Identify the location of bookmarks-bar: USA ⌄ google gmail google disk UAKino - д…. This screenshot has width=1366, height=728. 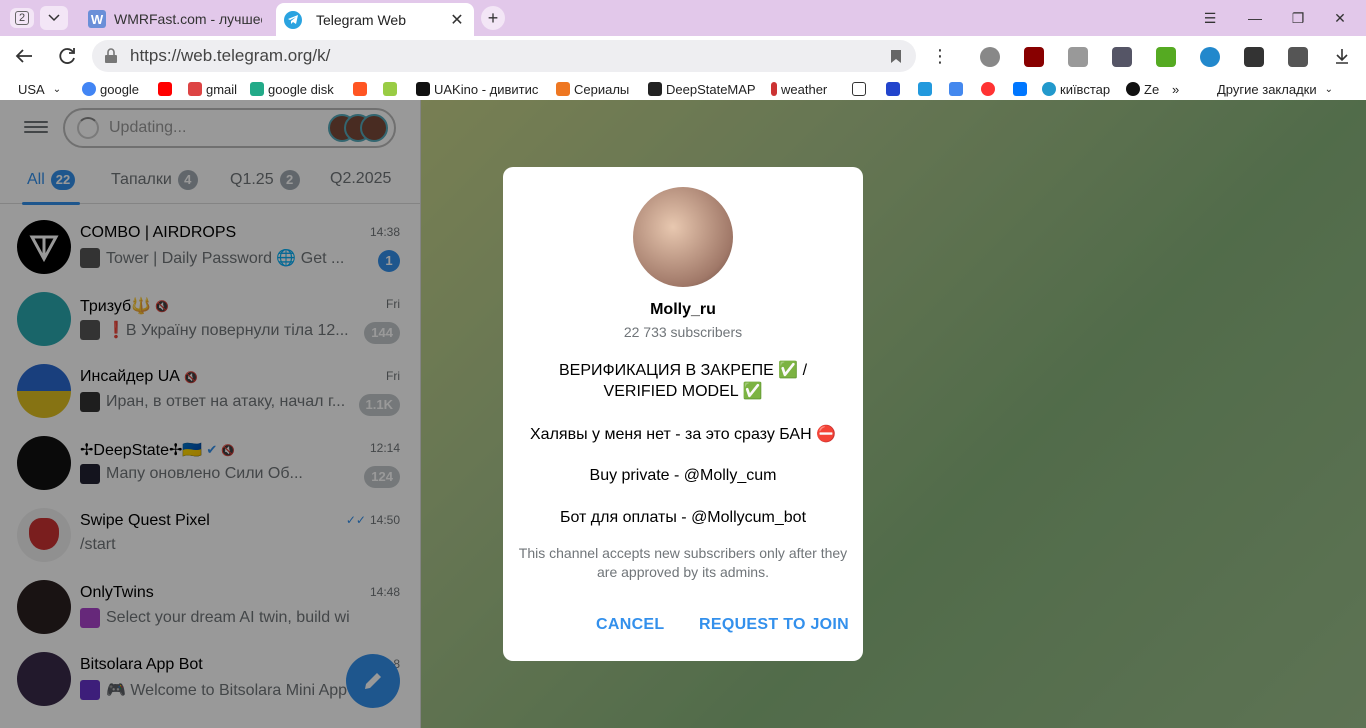
(683, 88).